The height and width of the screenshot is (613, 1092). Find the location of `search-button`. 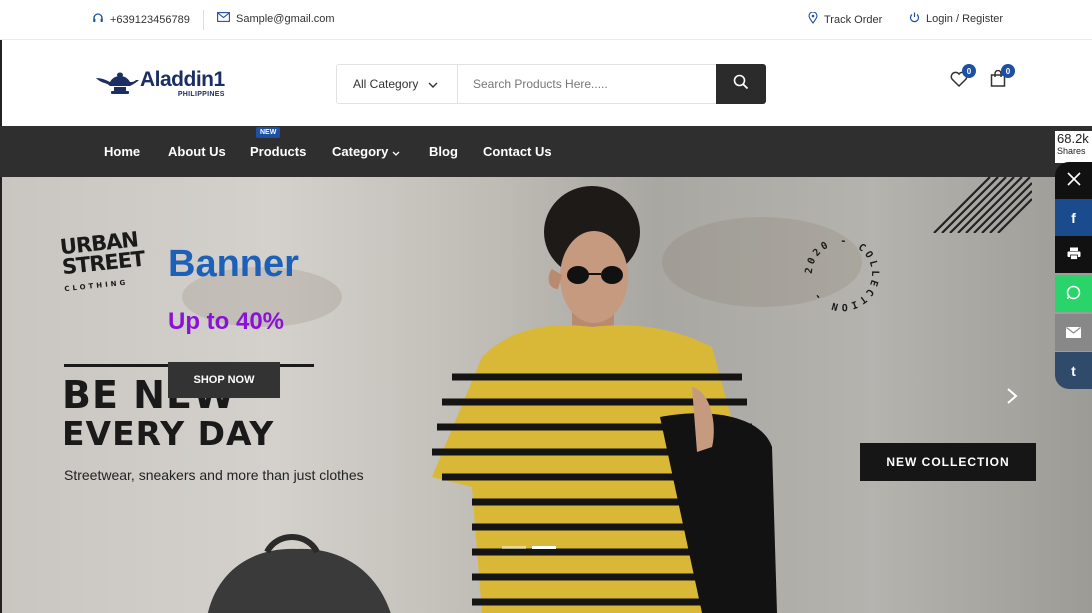

search-button is located at coordinates (741, 84).